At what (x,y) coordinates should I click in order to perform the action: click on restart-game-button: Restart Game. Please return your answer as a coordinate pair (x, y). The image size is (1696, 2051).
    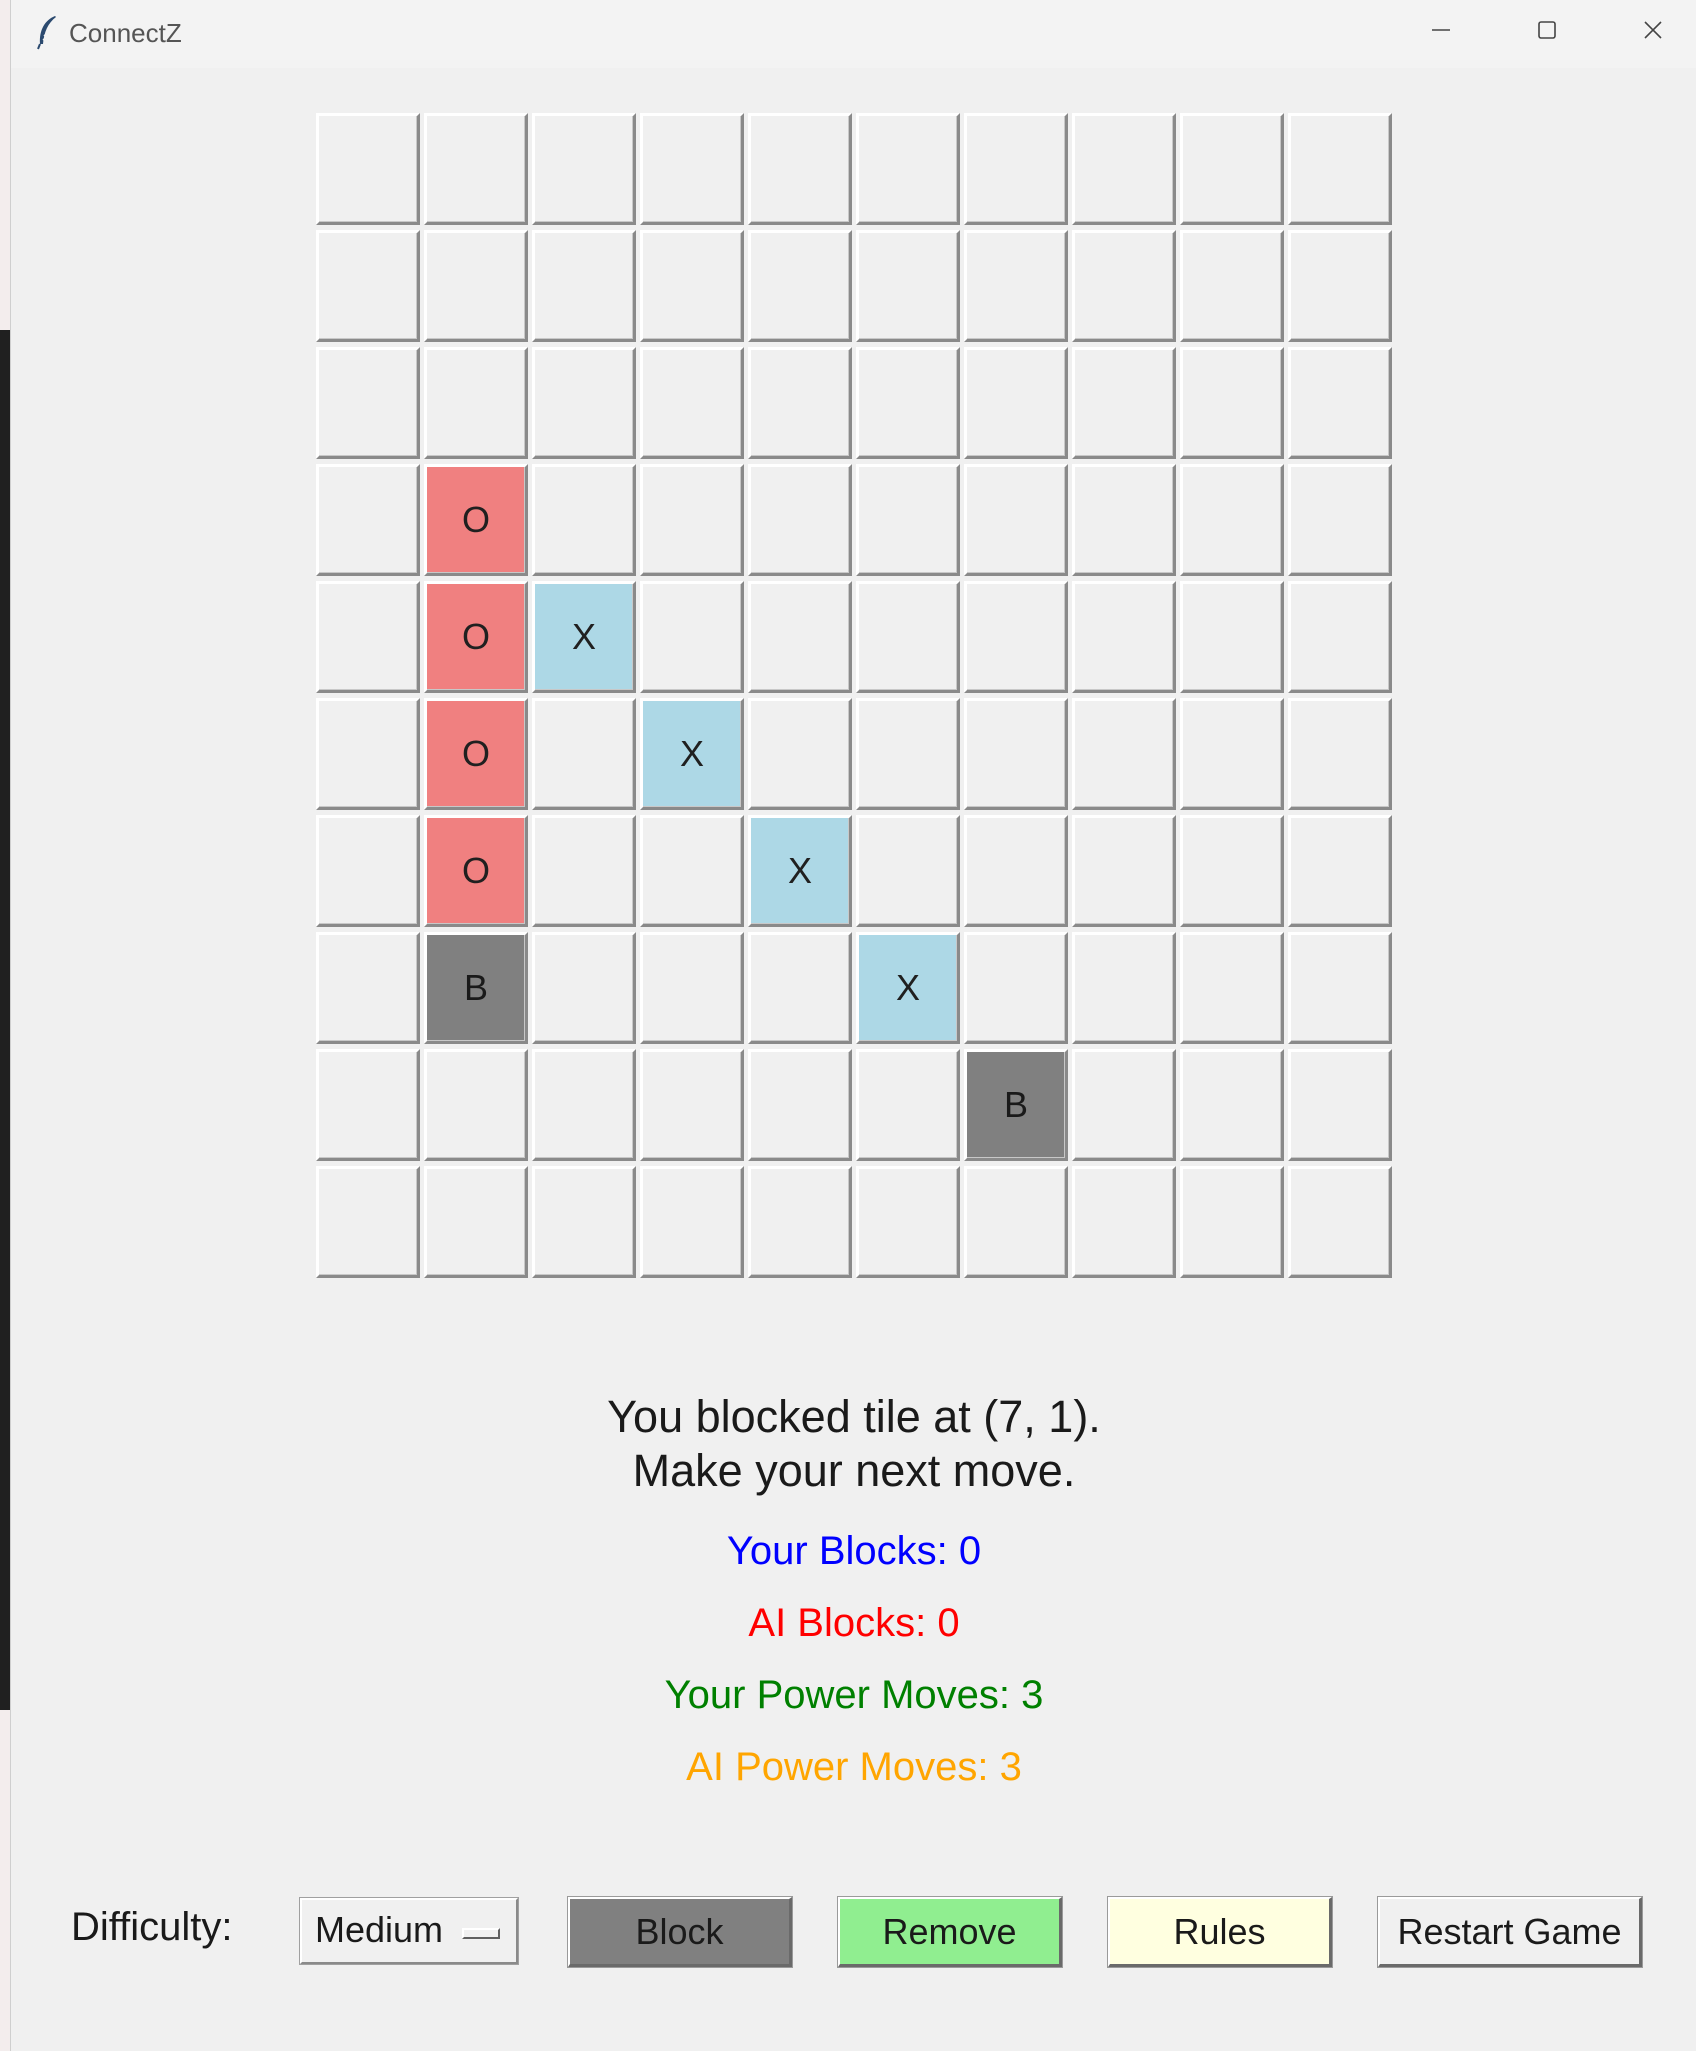
    Looking at the image, I should click on (1510, 1932).